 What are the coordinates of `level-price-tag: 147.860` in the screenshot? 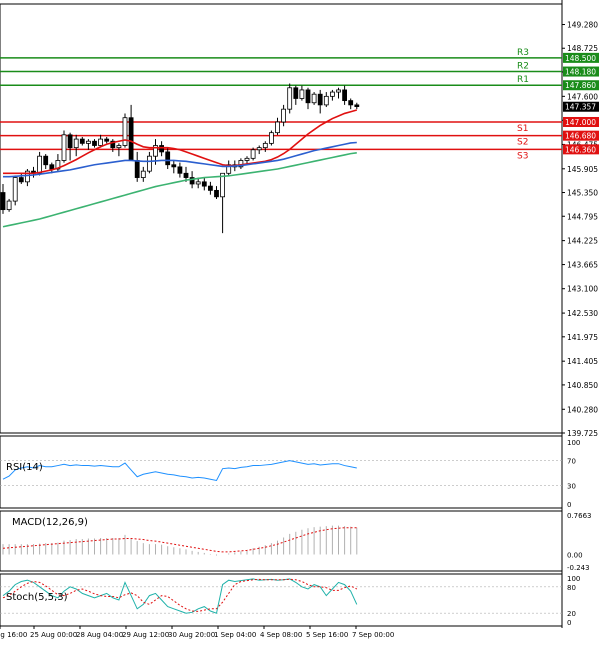 It's located at (580, 85).